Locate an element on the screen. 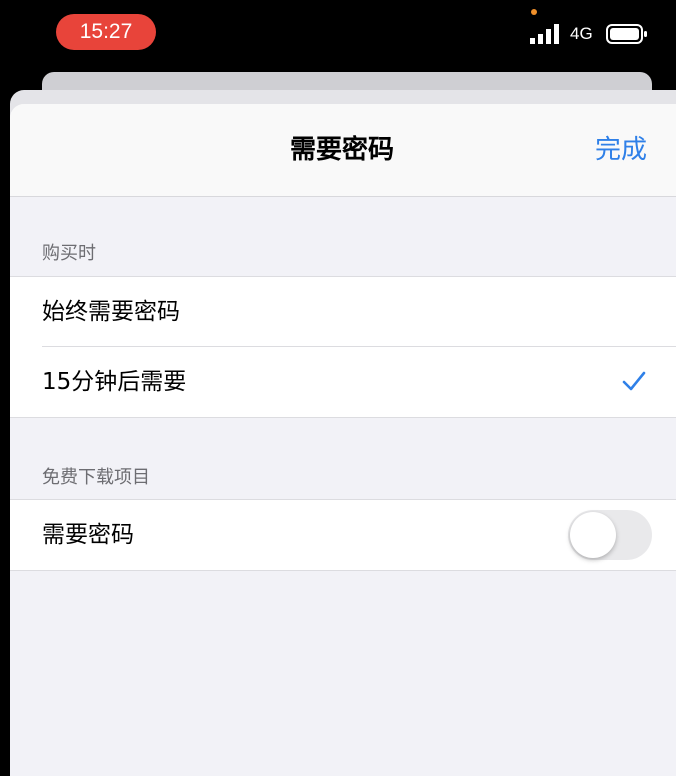 This screenshot has height=776, width=676. battery-icon is located at coordinates (626, 34).